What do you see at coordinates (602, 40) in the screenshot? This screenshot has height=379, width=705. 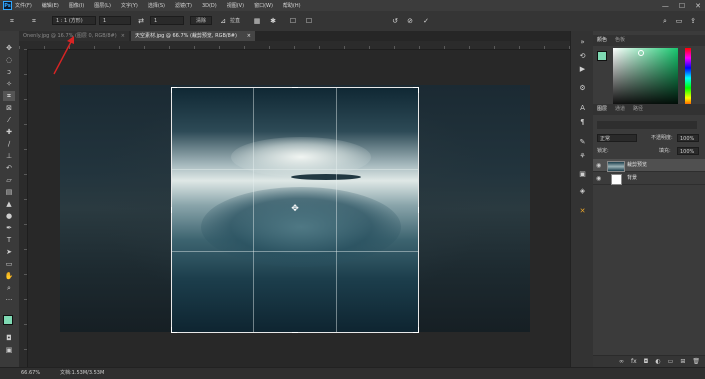 I see `tab-color: 颜色` at bounding box center [602, 40].